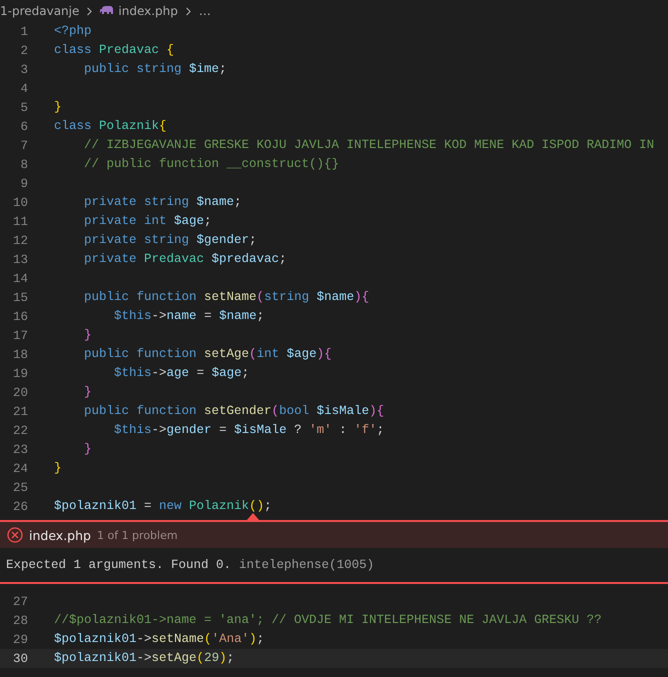  Describe the element at coordinates (144, 658) in the screenshot. I see `code-line: $polaznik01->setAge(29);` at that location.